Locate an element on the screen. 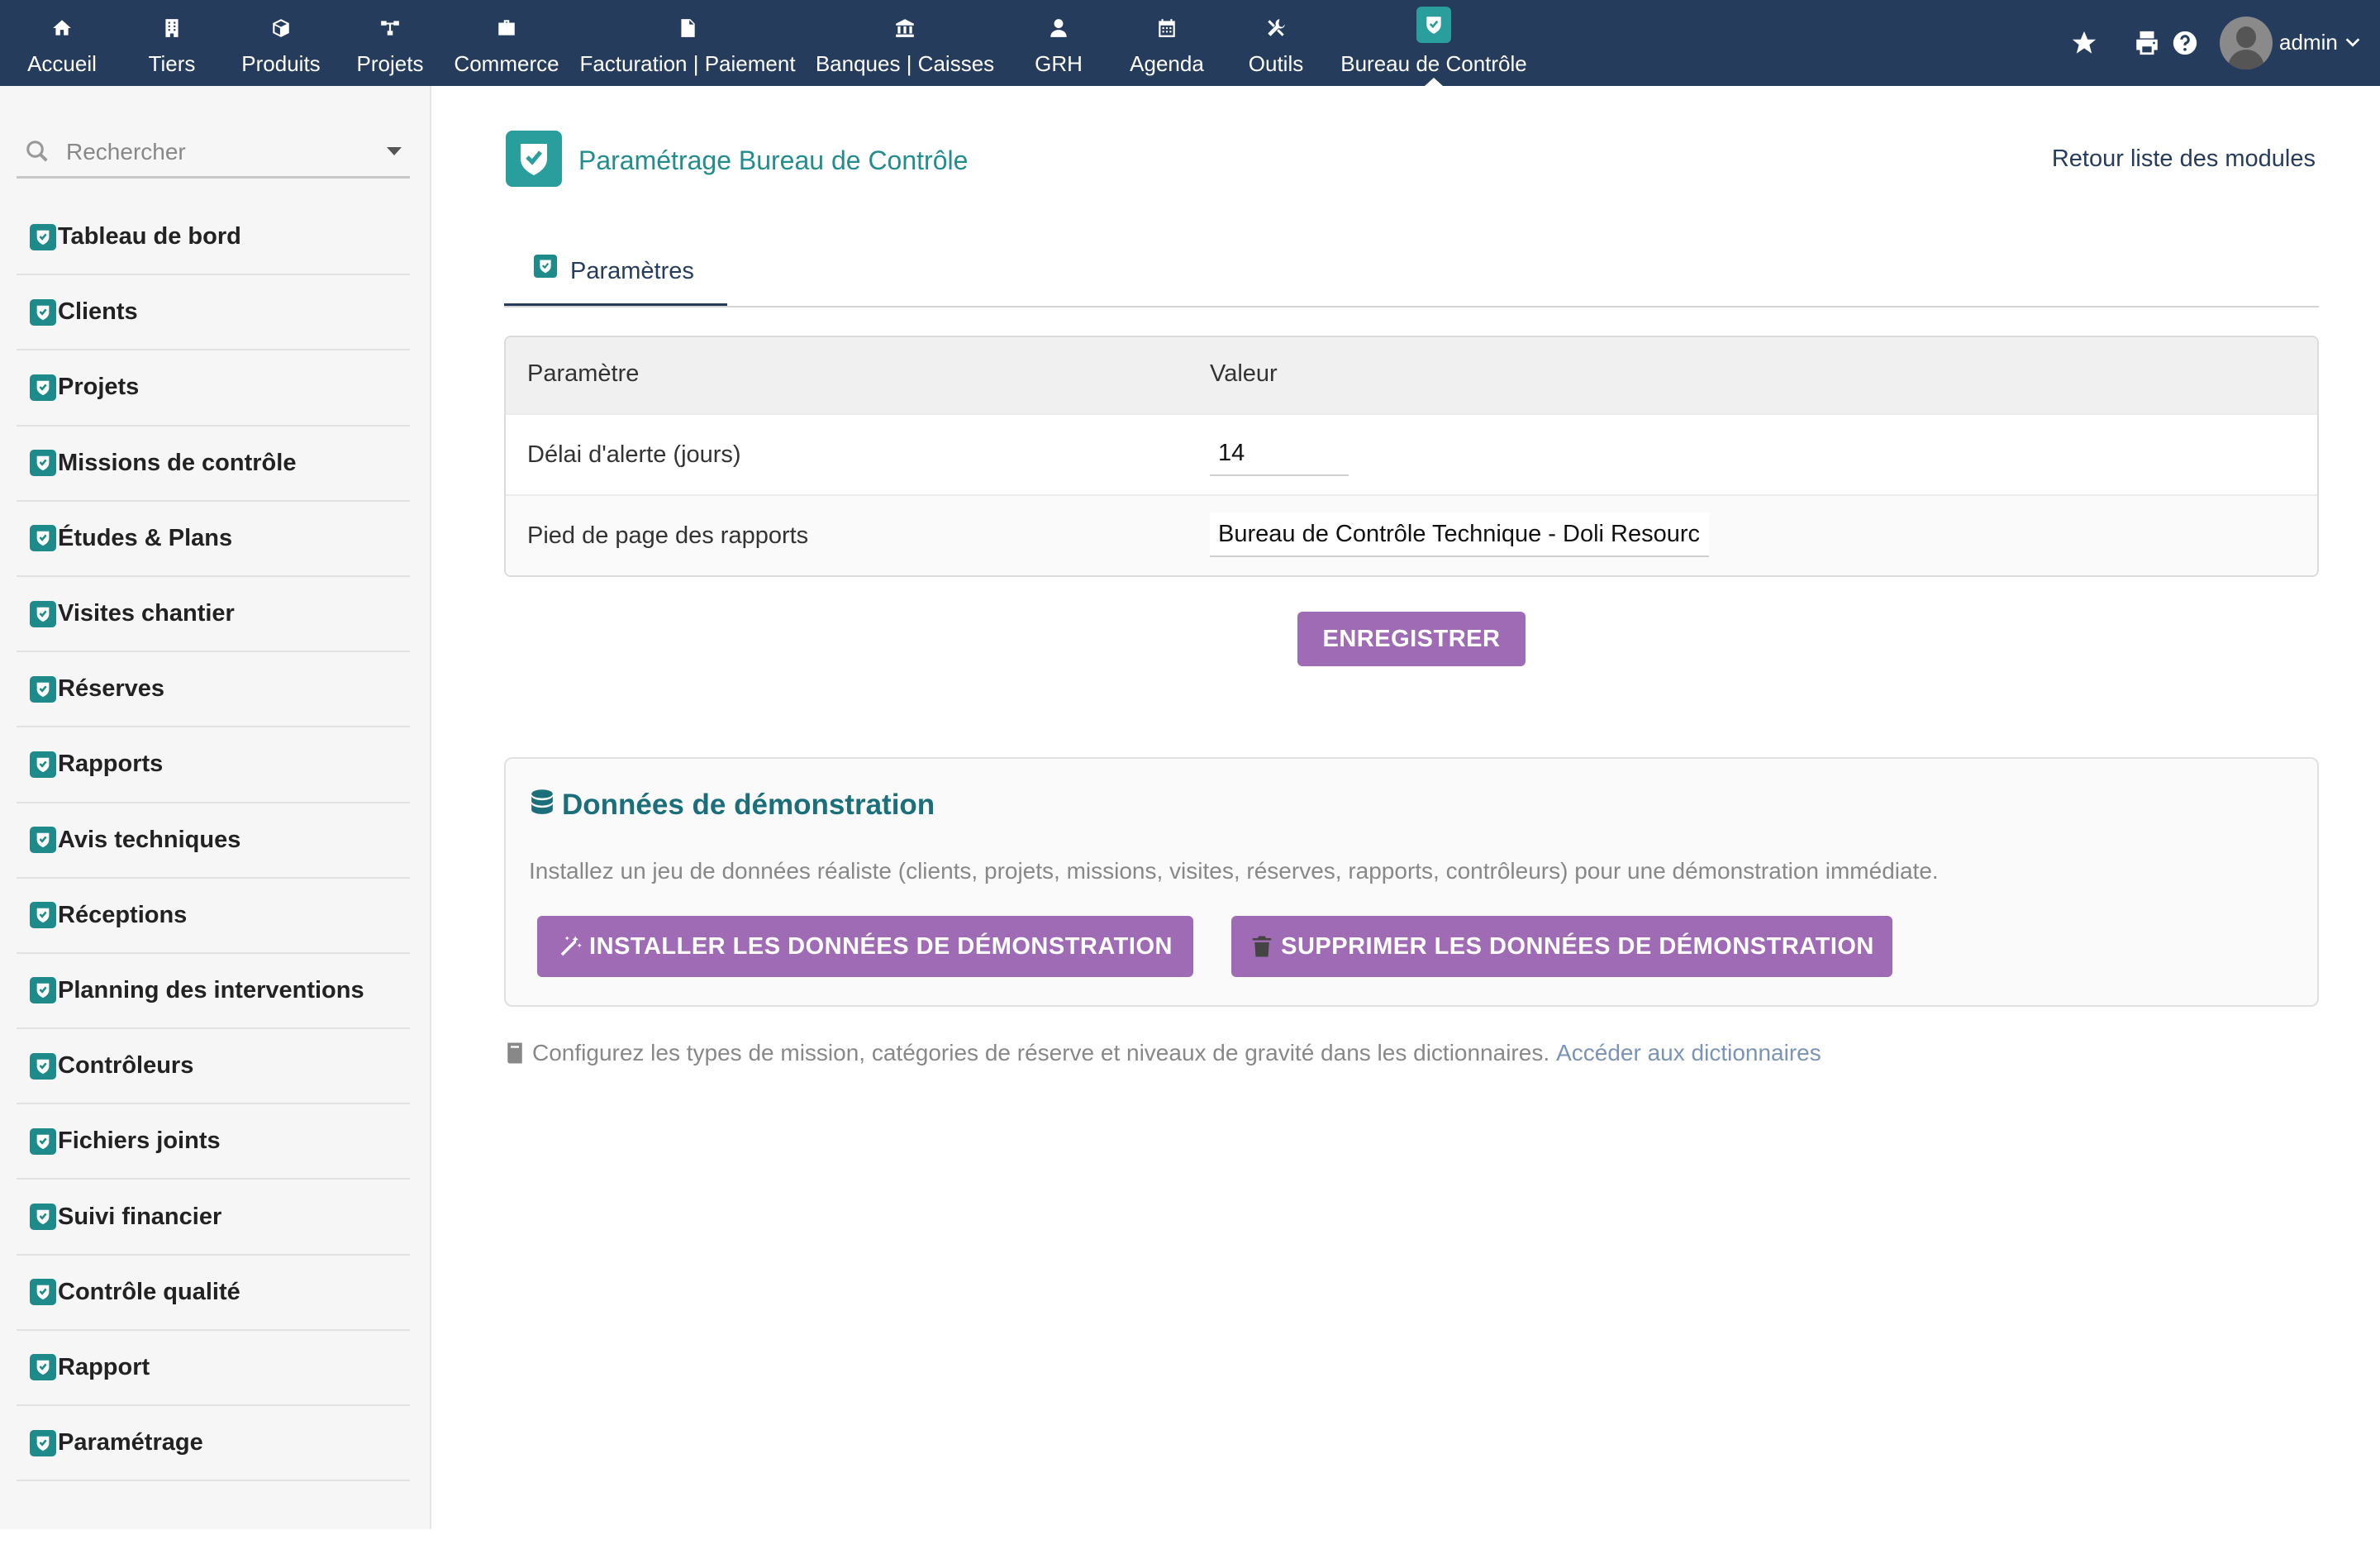 This screenshot has height=1554, width=2380. sidebar-item: Réserves is located at coordinates (213, 690).